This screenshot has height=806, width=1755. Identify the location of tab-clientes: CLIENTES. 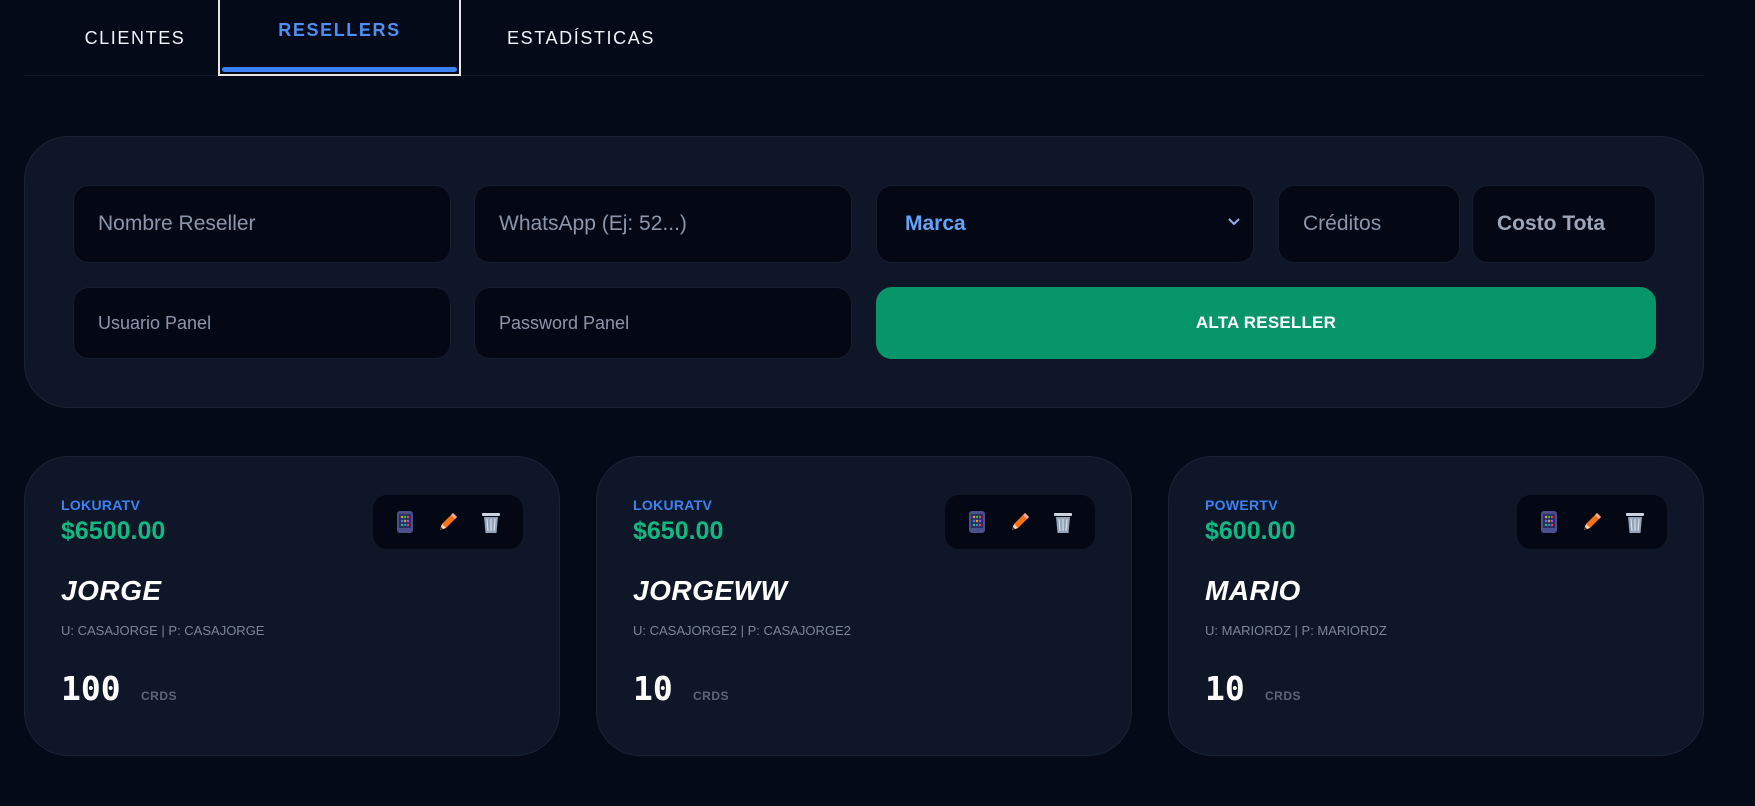
(135, 38).